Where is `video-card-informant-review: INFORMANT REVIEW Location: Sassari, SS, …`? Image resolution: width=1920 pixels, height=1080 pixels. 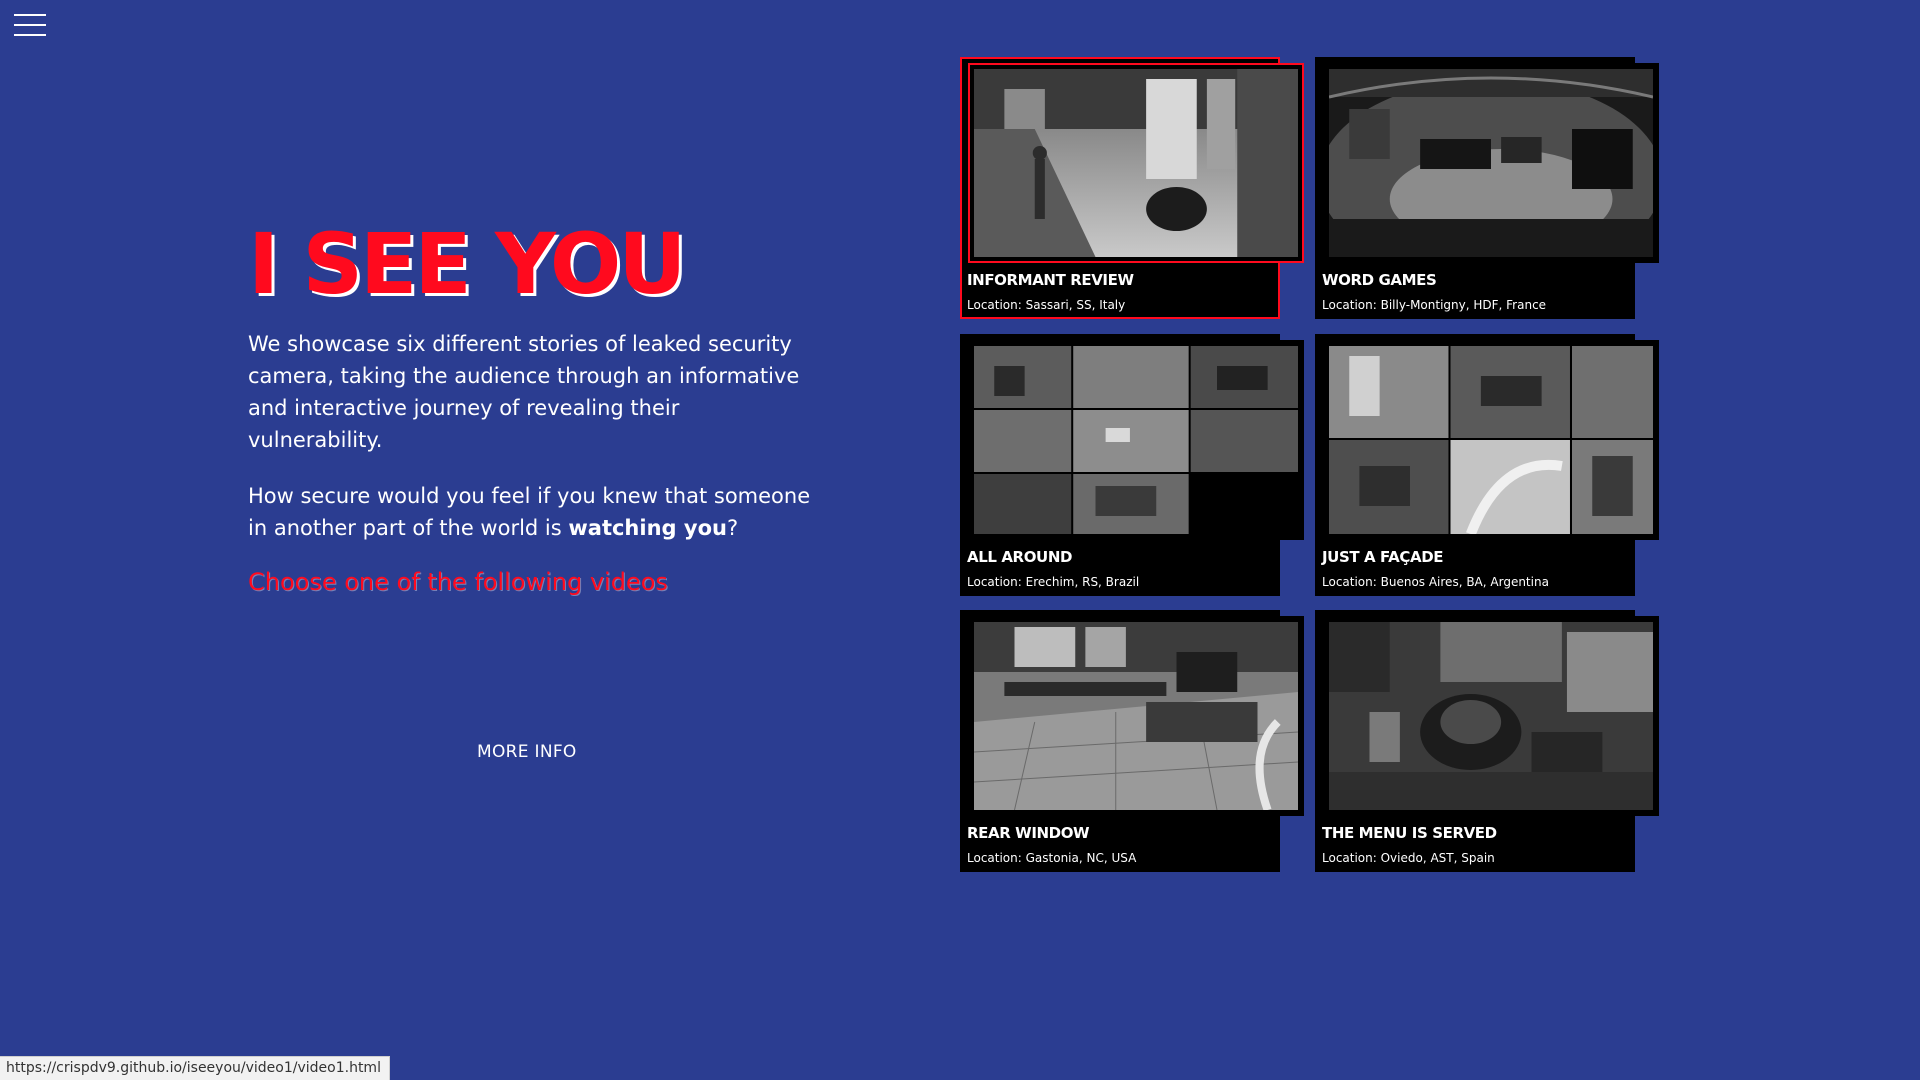 video-card-informant-review: INFORMANT REVIEW Location: Sassari, SS, … is located at coordinates (1132, 188).